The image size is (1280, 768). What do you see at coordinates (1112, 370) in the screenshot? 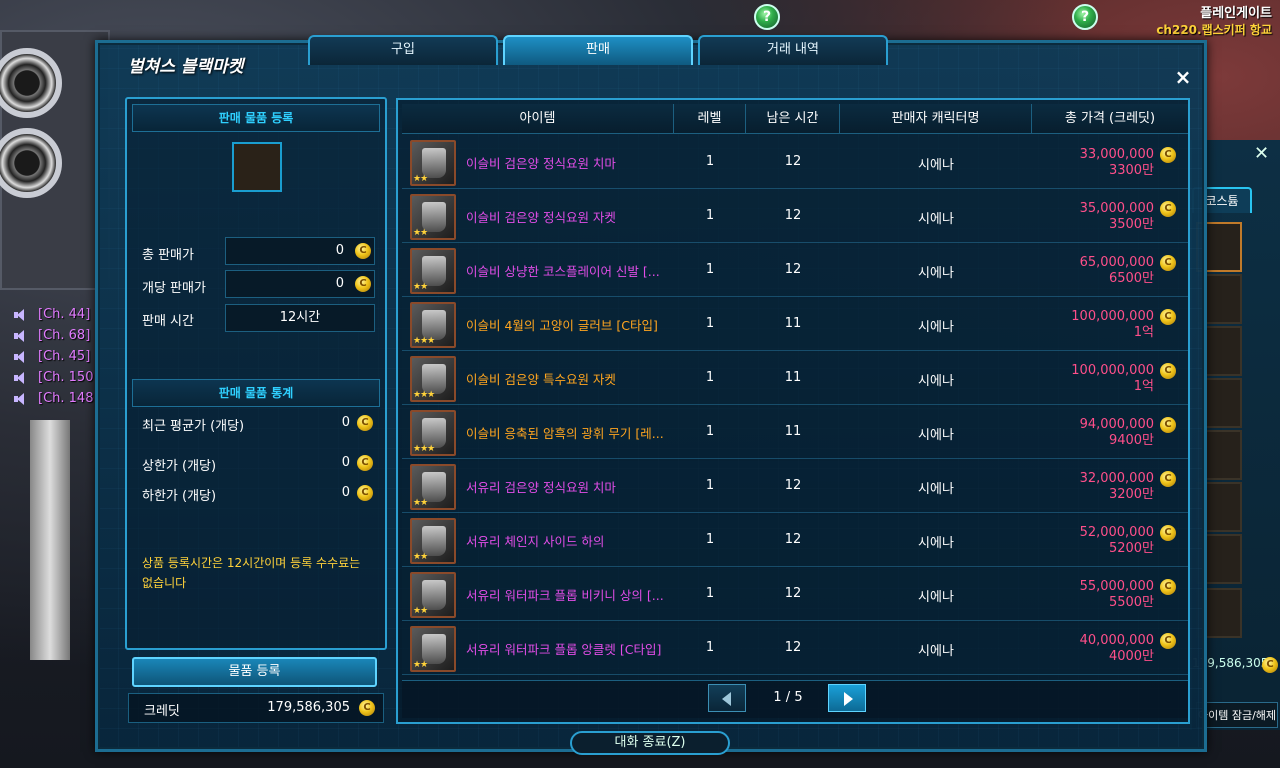
I see `price-total: 100,000,000` at bounding box center [1112, 370].